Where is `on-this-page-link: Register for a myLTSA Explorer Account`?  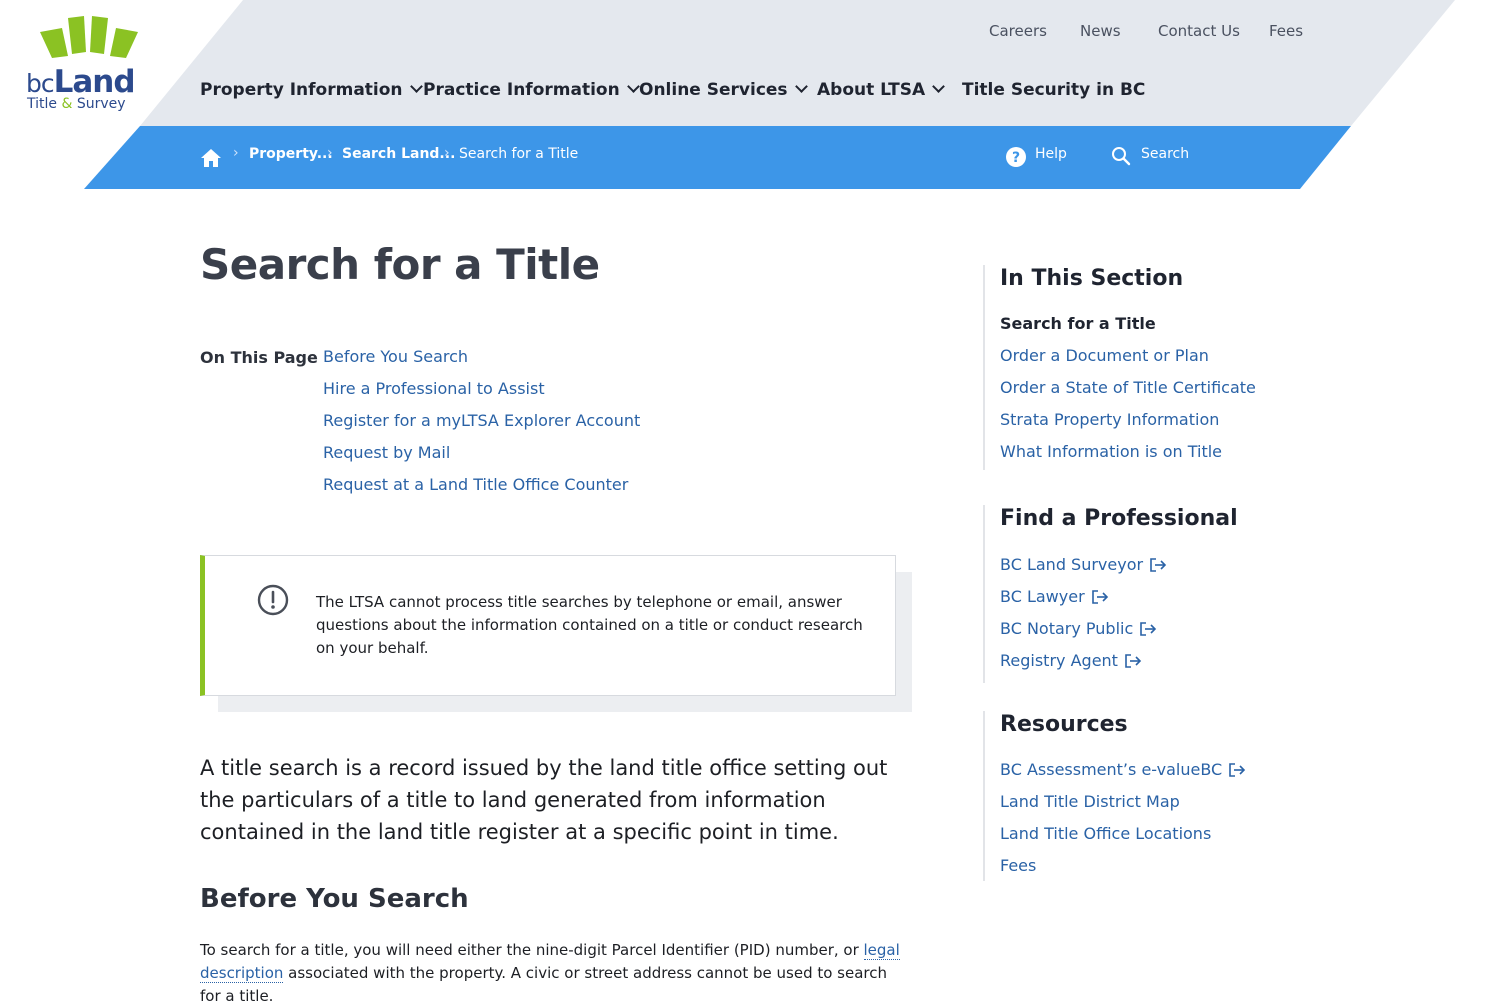
on-this-page-link: Register for a myLTSA Explorer Account is located at coordinates (481, 427).